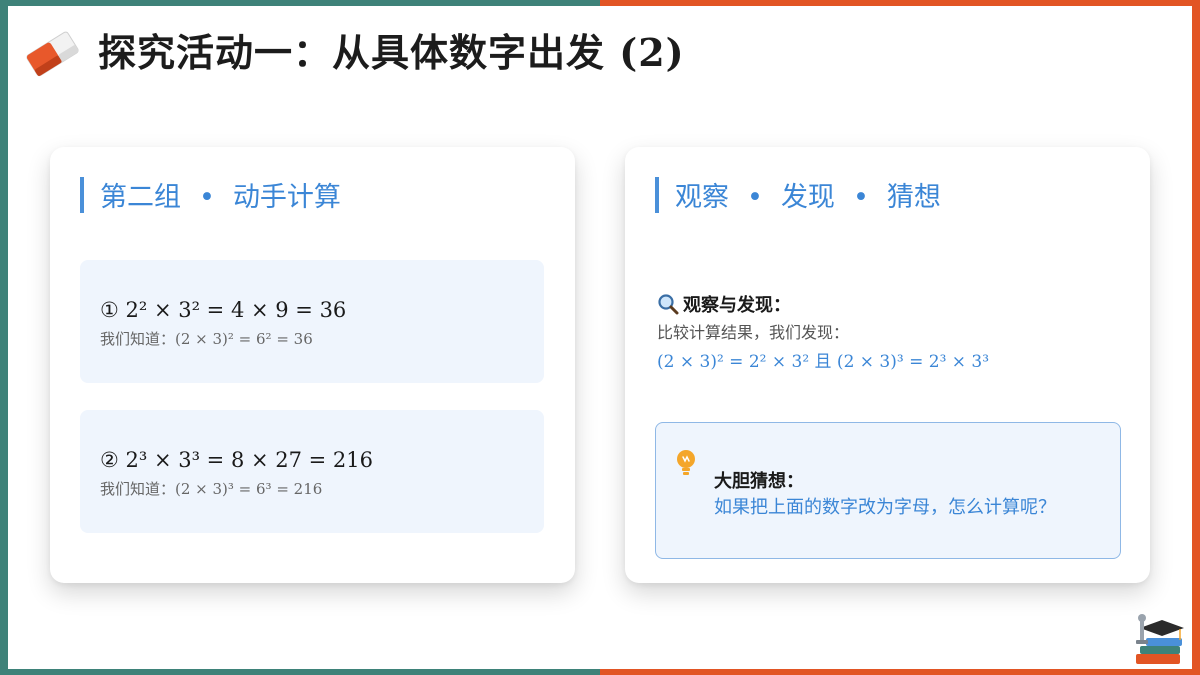 This screenshot has width=1200, height=675. Describe the element at coordinates (4, 337) in the screenshot. I see `frame-left` at that location.